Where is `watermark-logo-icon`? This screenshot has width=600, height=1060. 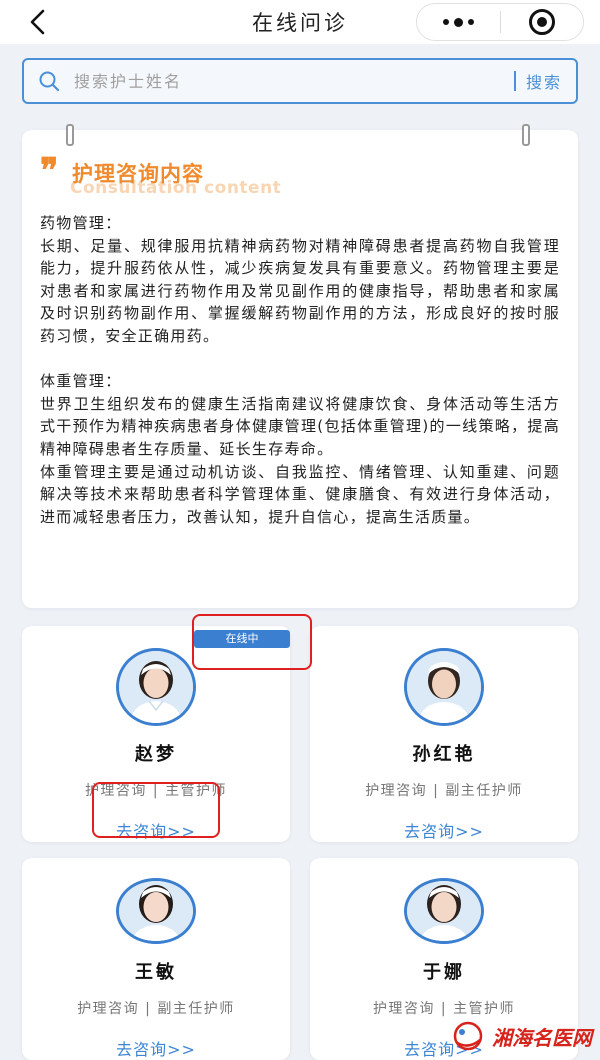
watermark-logo-icon is located at coordinates (468, 1036).